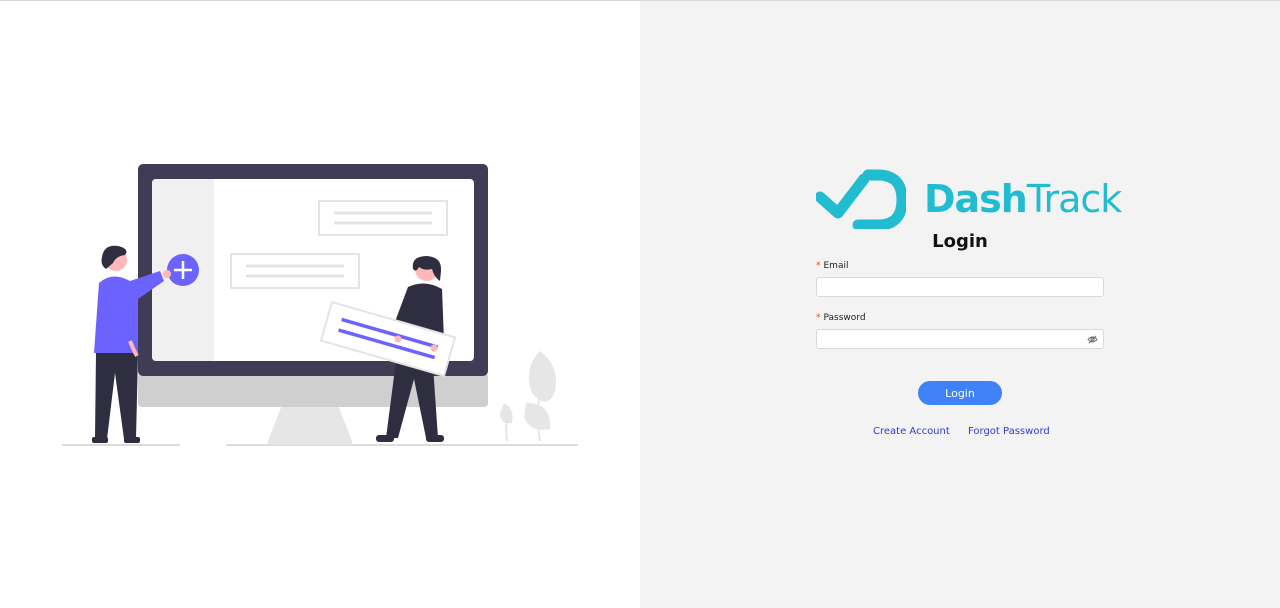 This screenshot has width=1280, height=608. I want to click on dashtrack-logo-icon, so click(861, 199).